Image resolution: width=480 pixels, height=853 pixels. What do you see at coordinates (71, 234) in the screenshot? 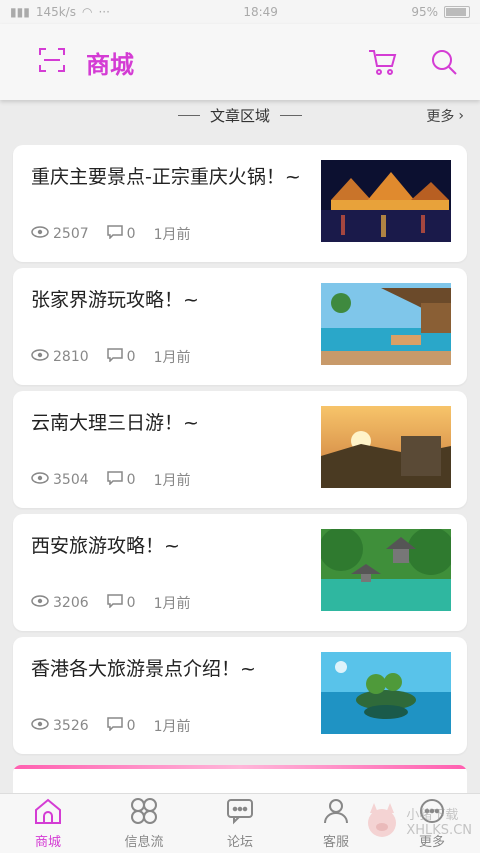
I see `view-count: 2507` at bounding box center [71, 234].